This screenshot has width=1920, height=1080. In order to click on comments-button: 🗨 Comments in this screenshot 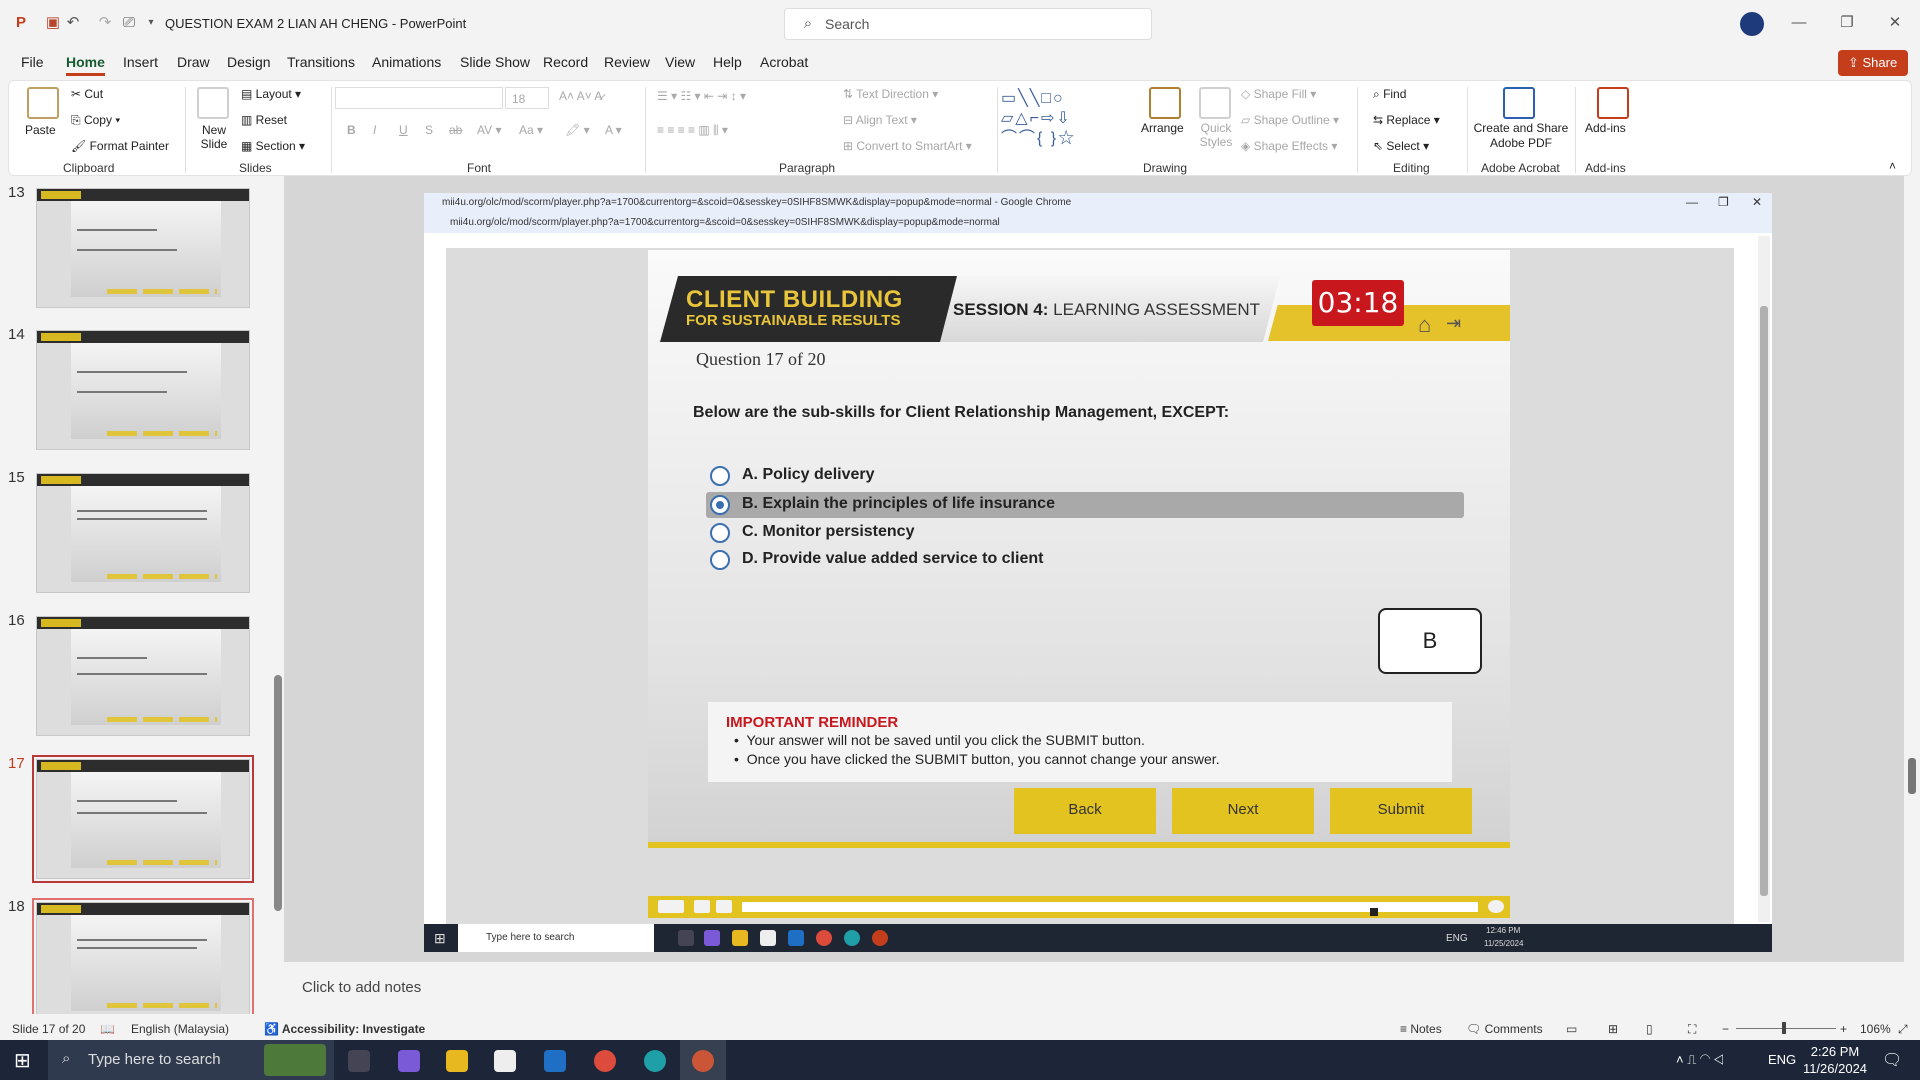, I will do `click(1504, 1029)`.